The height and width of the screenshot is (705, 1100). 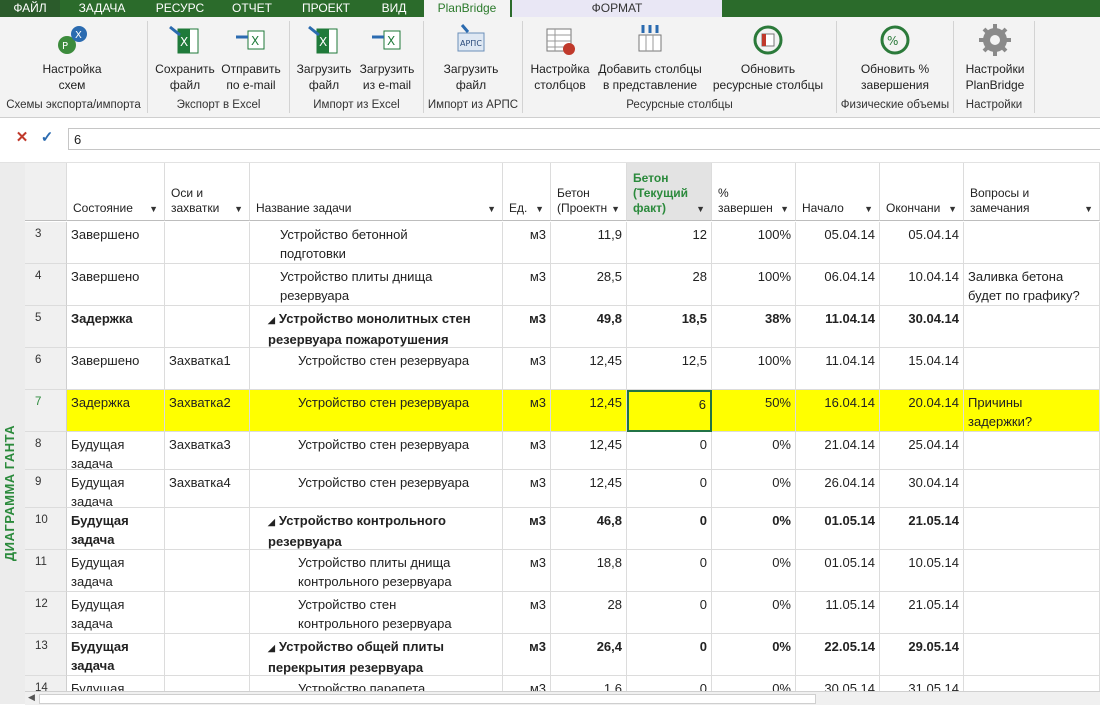 What do you see at coordinates (376, 192) in the screenshot?
I see `col-header-task-name: Название задачи ▼` at bounding box center [376, 192].